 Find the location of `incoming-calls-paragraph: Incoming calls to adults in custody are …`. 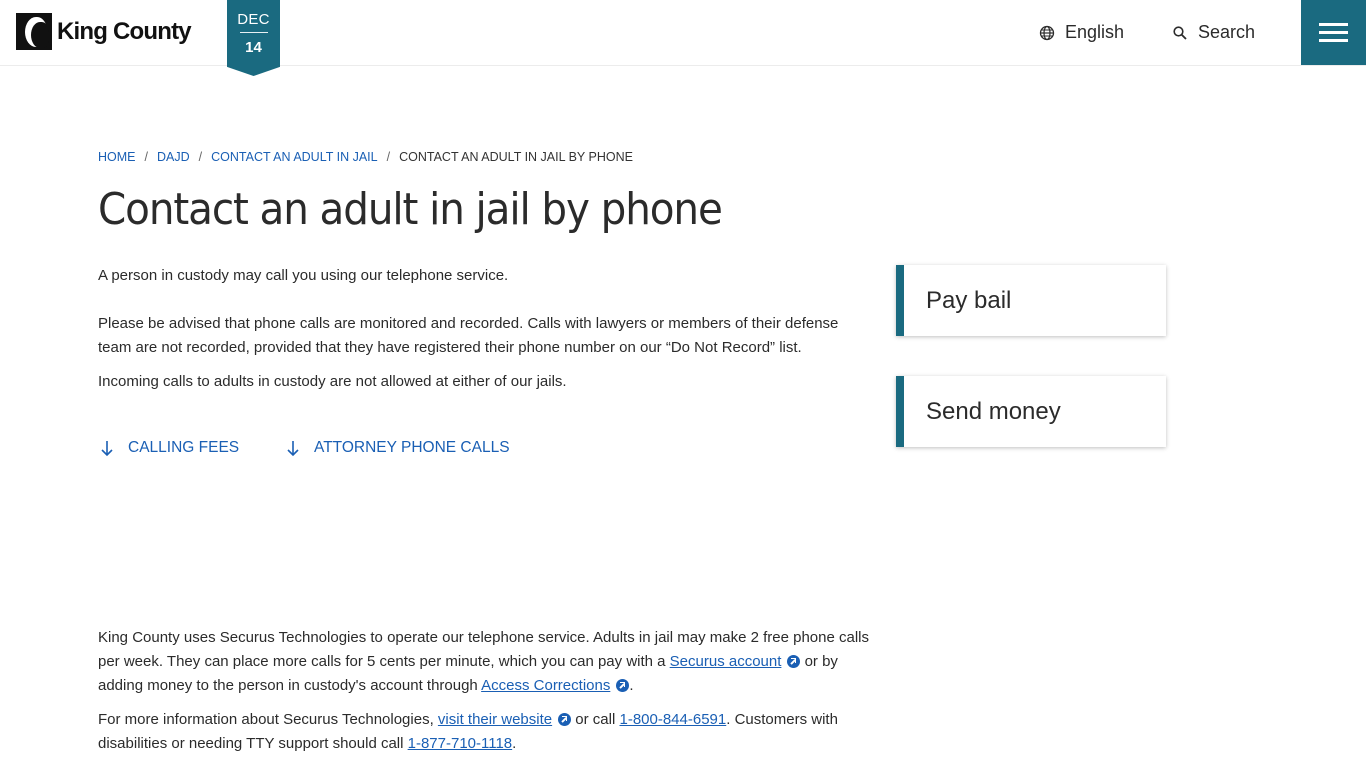

incoming-calls-paragraph: Incoming calls to adults in custody are … is located at coordinates (485, 382).